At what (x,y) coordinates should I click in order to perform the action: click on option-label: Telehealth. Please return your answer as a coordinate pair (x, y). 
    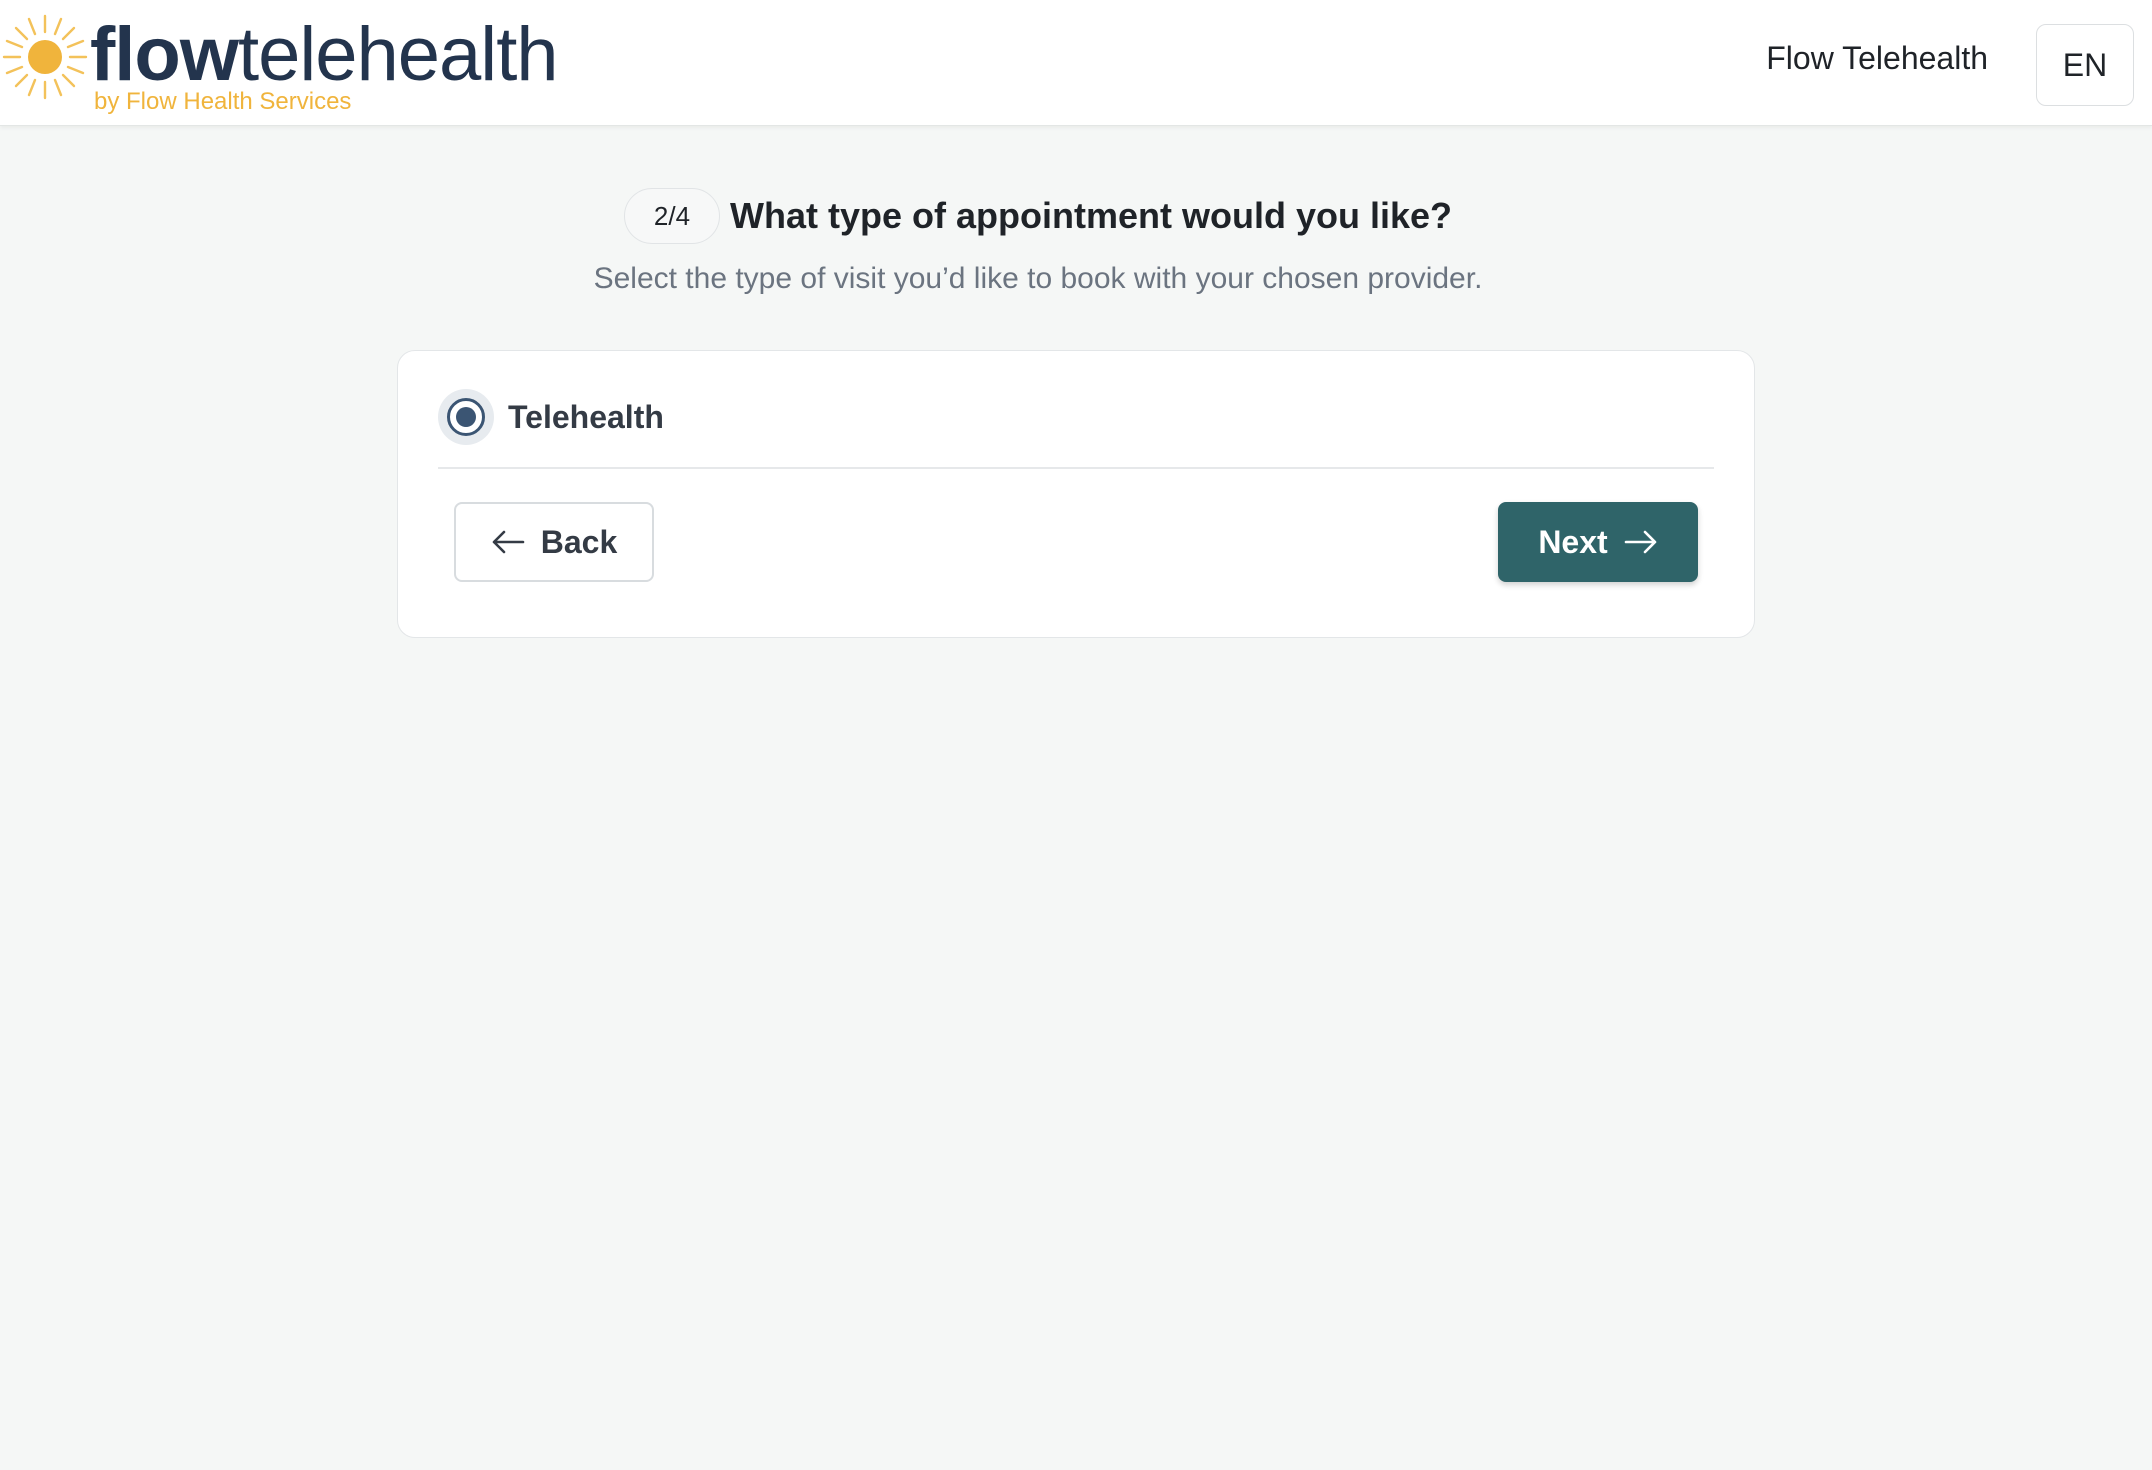
    Looking at the image, I should click on (586, 416).